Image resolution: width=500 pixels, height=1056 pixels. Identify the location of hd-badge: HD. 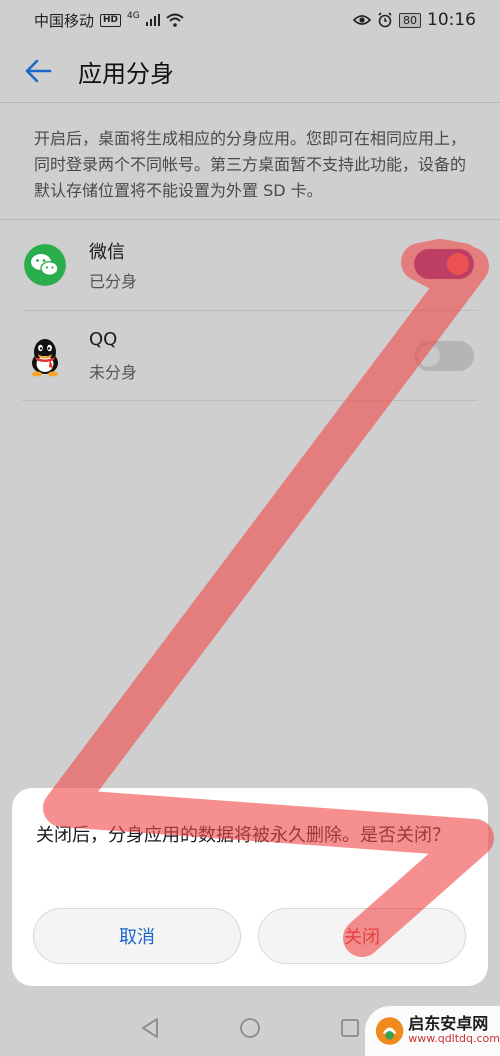
(111, 20).